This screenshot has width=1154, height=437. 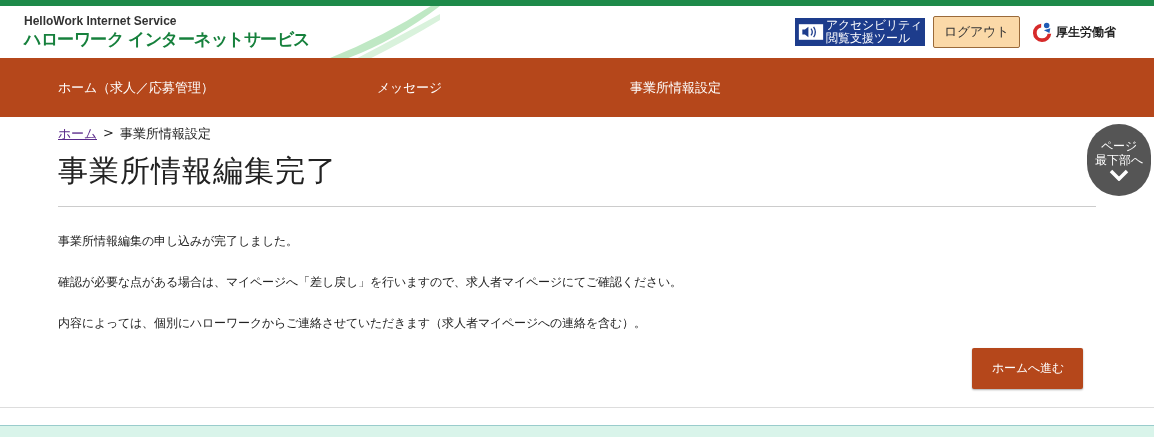 I want to click on home-button: ホームへ進む, so click(x=1027, y=368).